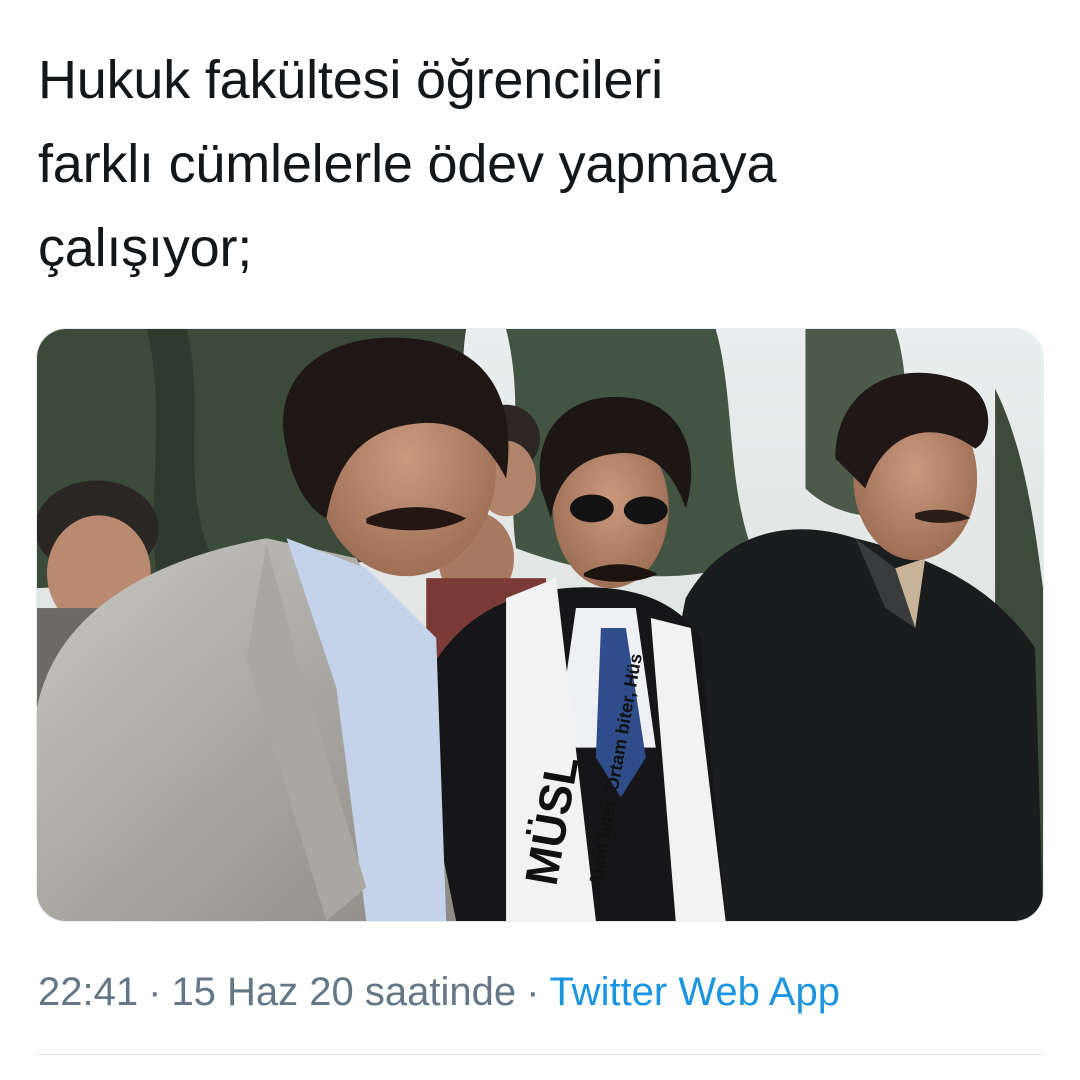 The height and width of the screenshot is (1080, 1080). What do you see at coordinates (407, 164) in the screenshot?
I see `tweet-text-line-2: farklı cümlelerle ödev yapmaya` at bounding box center [407, 164].